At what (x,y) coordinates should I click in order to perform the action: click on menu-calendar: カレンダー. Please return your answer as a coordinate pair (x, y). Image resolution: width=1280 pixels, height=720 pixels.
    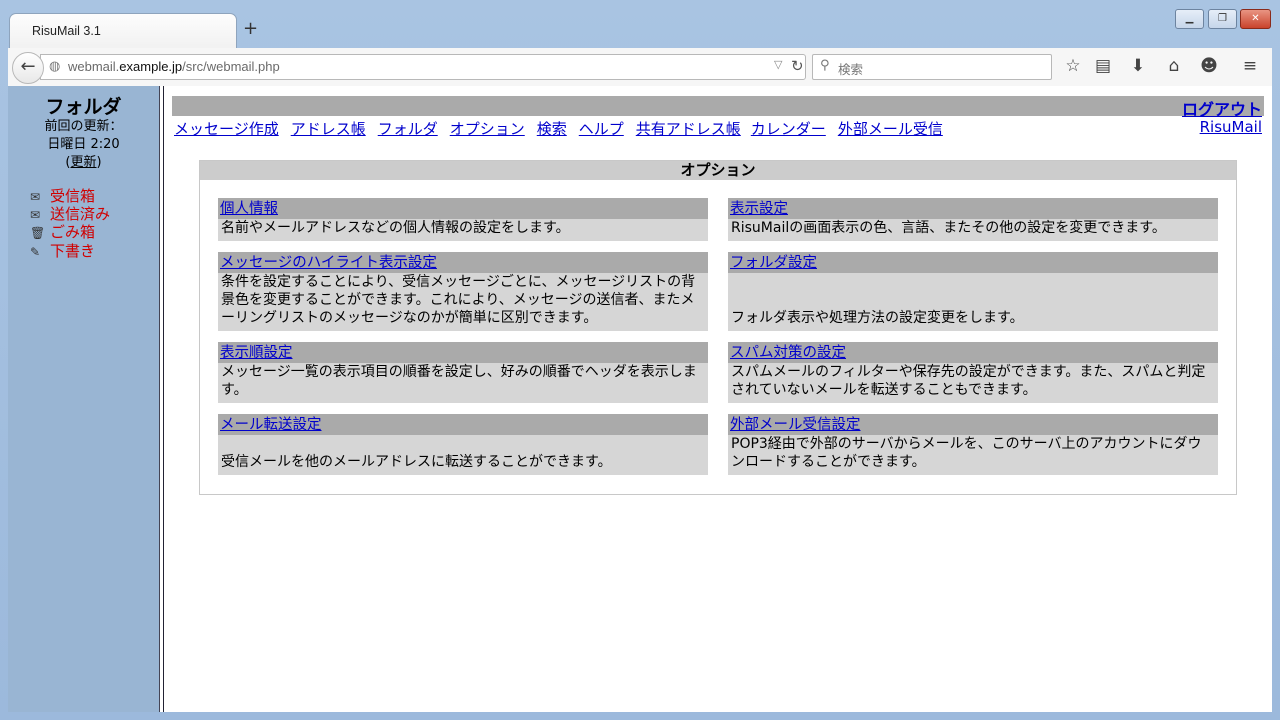
    Looking at the image, I should click on (788, 129).